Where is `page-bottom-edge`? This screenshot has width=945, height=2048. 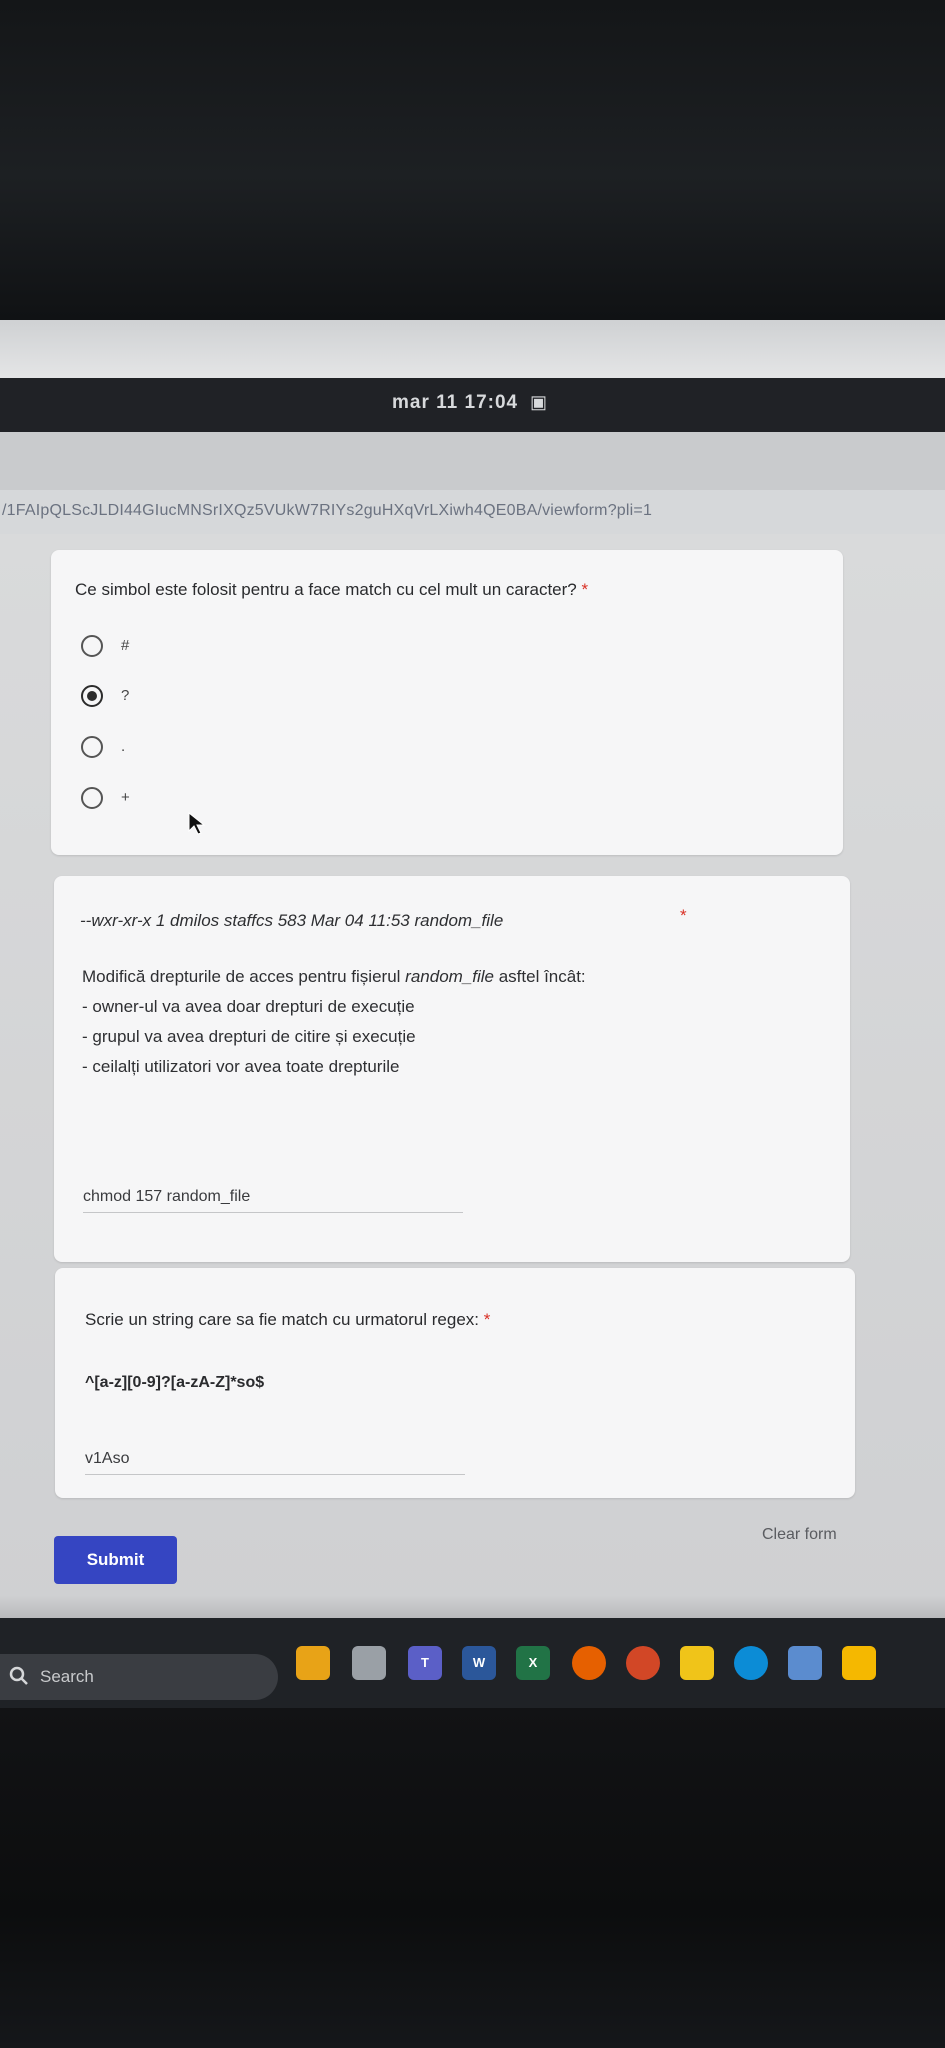
page-bottom-edge is located at coordinates (472, 1607).